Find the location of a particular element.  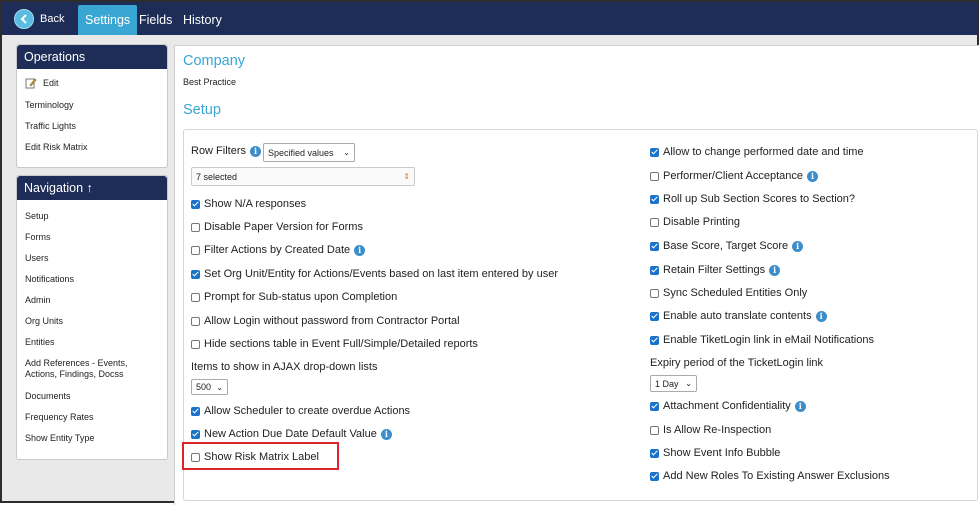

option-performer-client-acceptance: Performer/Client Acceptance i is located at coordinates (734, 176).